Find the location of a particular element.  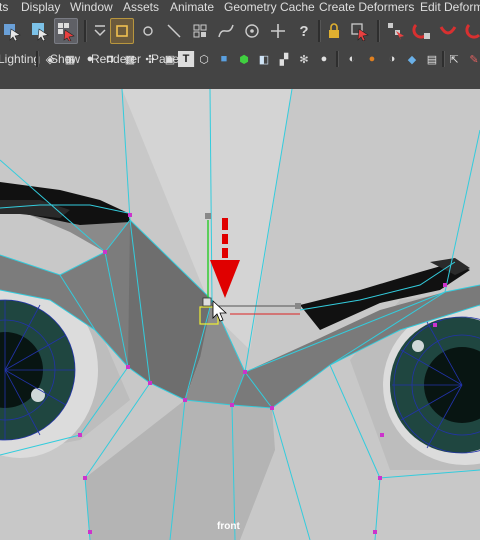

selected-vertex is located at coordinates (207, 302).